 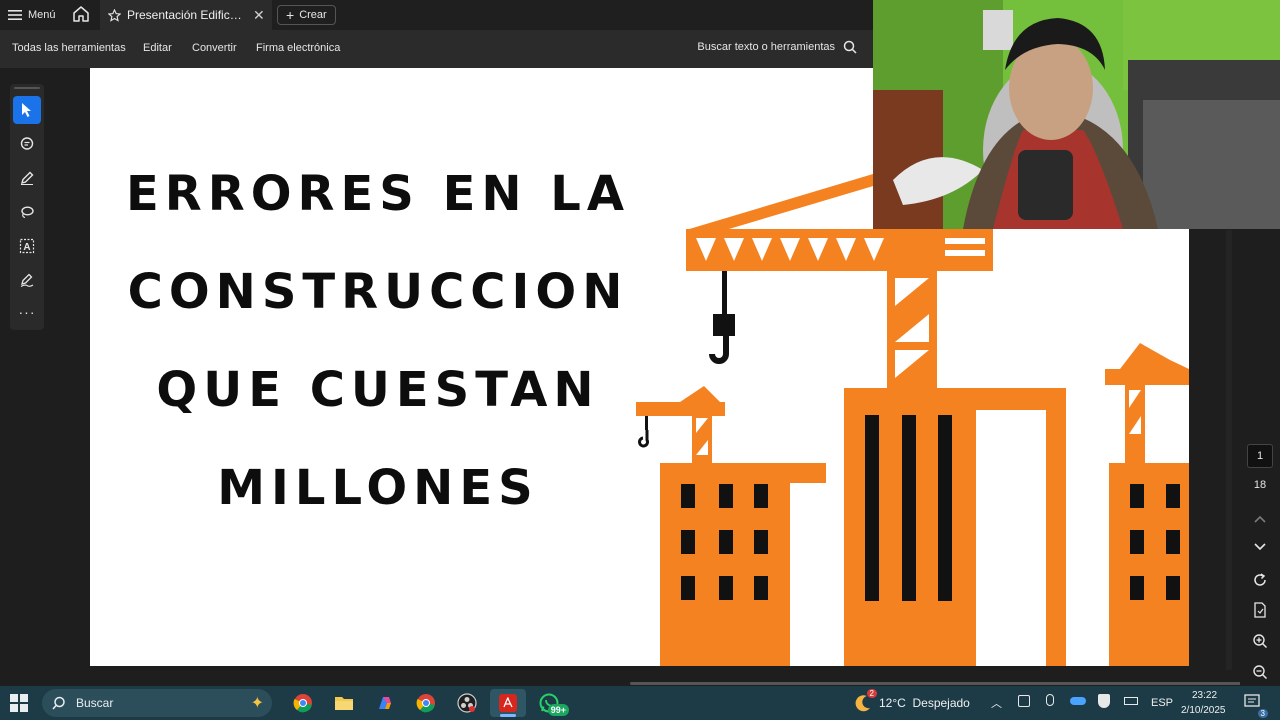 I want to click on create-button: + Crear, so click(x=306, y=15).